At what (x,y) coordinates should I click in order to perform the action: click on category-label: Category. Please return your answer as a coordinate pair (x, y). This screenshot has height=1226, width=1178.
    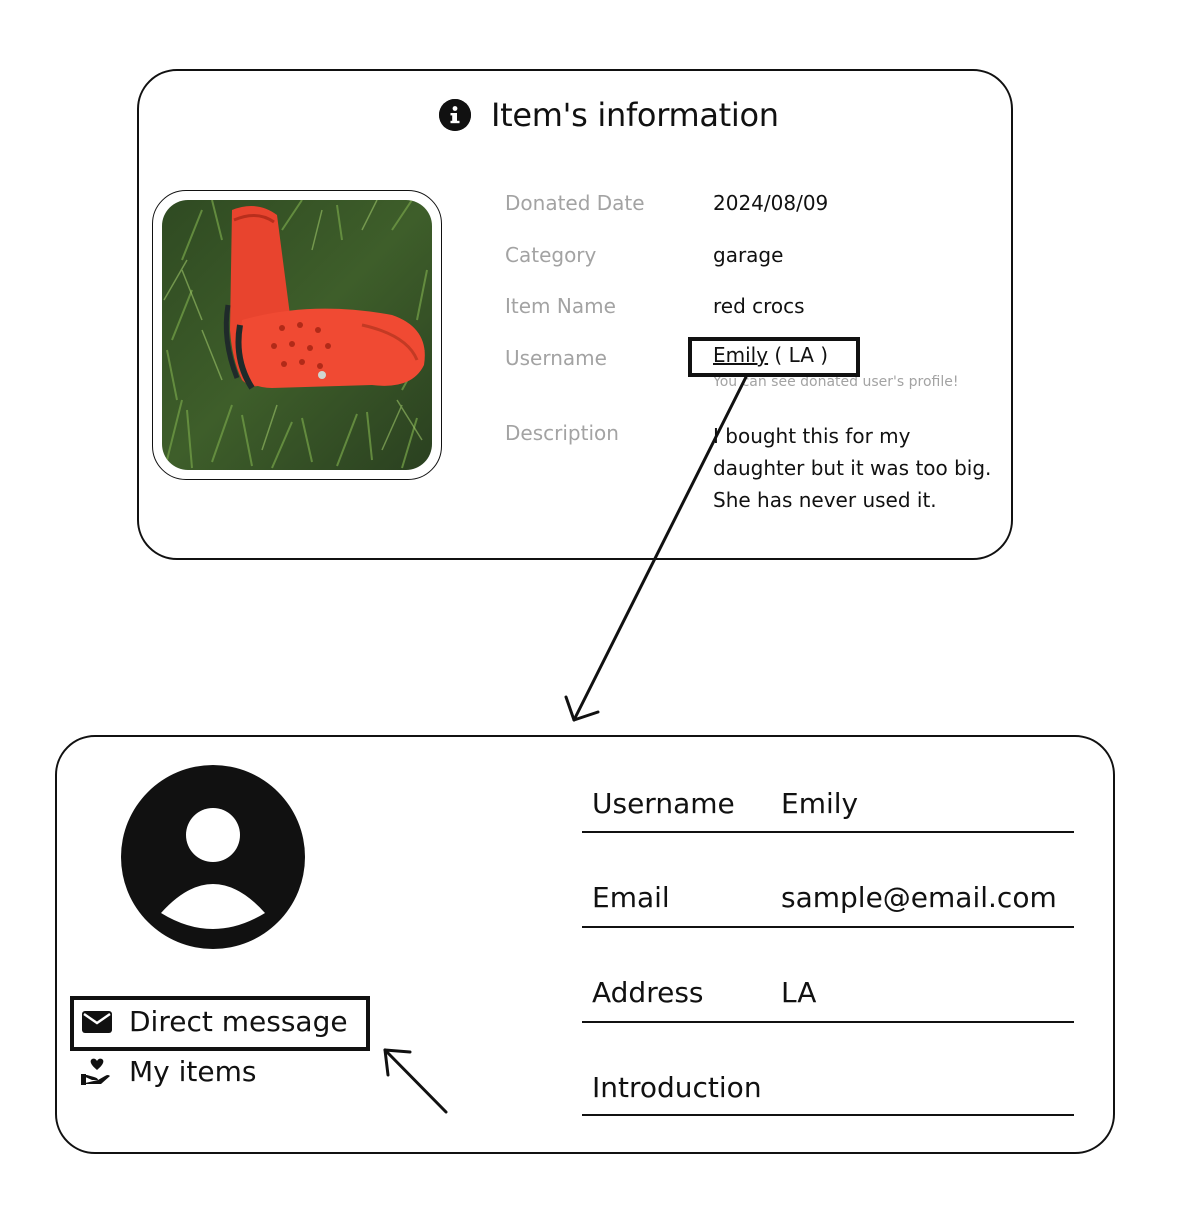
    Looking at the image, I should click on (551, 255).